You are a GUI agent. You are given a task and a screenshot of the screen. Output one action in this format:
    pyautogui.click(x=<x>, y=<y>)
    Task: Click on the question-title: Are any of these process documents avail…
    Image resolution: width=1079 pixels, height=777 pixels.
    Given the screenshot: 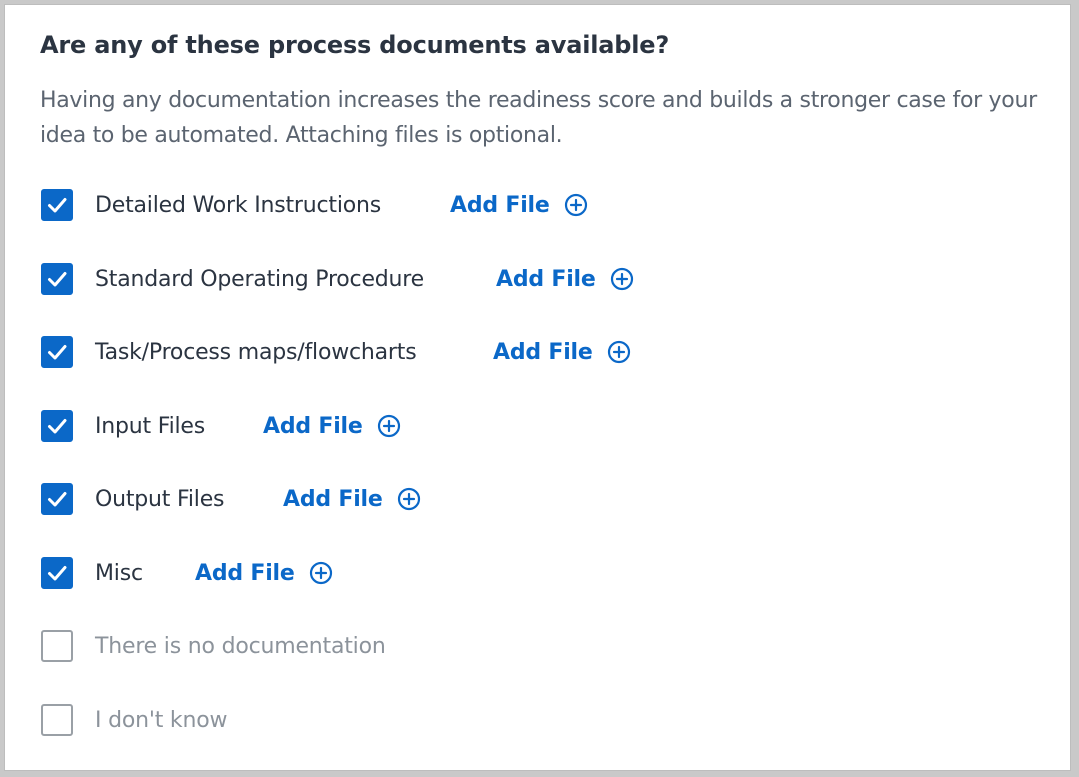 What is the action you would take?
    pyautogui.click(x=355, y=45)
    